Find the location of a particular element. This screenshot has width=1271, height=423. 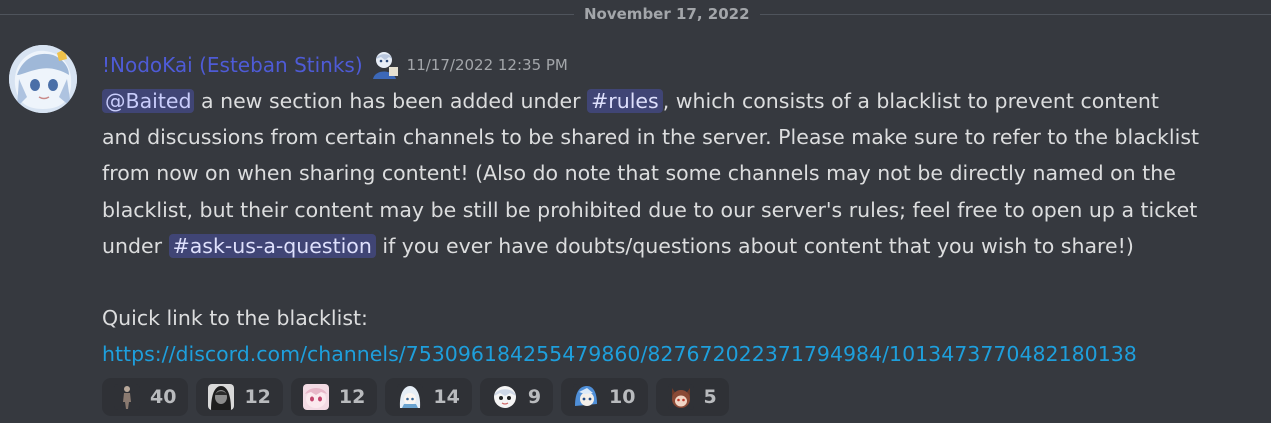

reaction-dark-portrait: 12 is located at coordinates (239, 397).